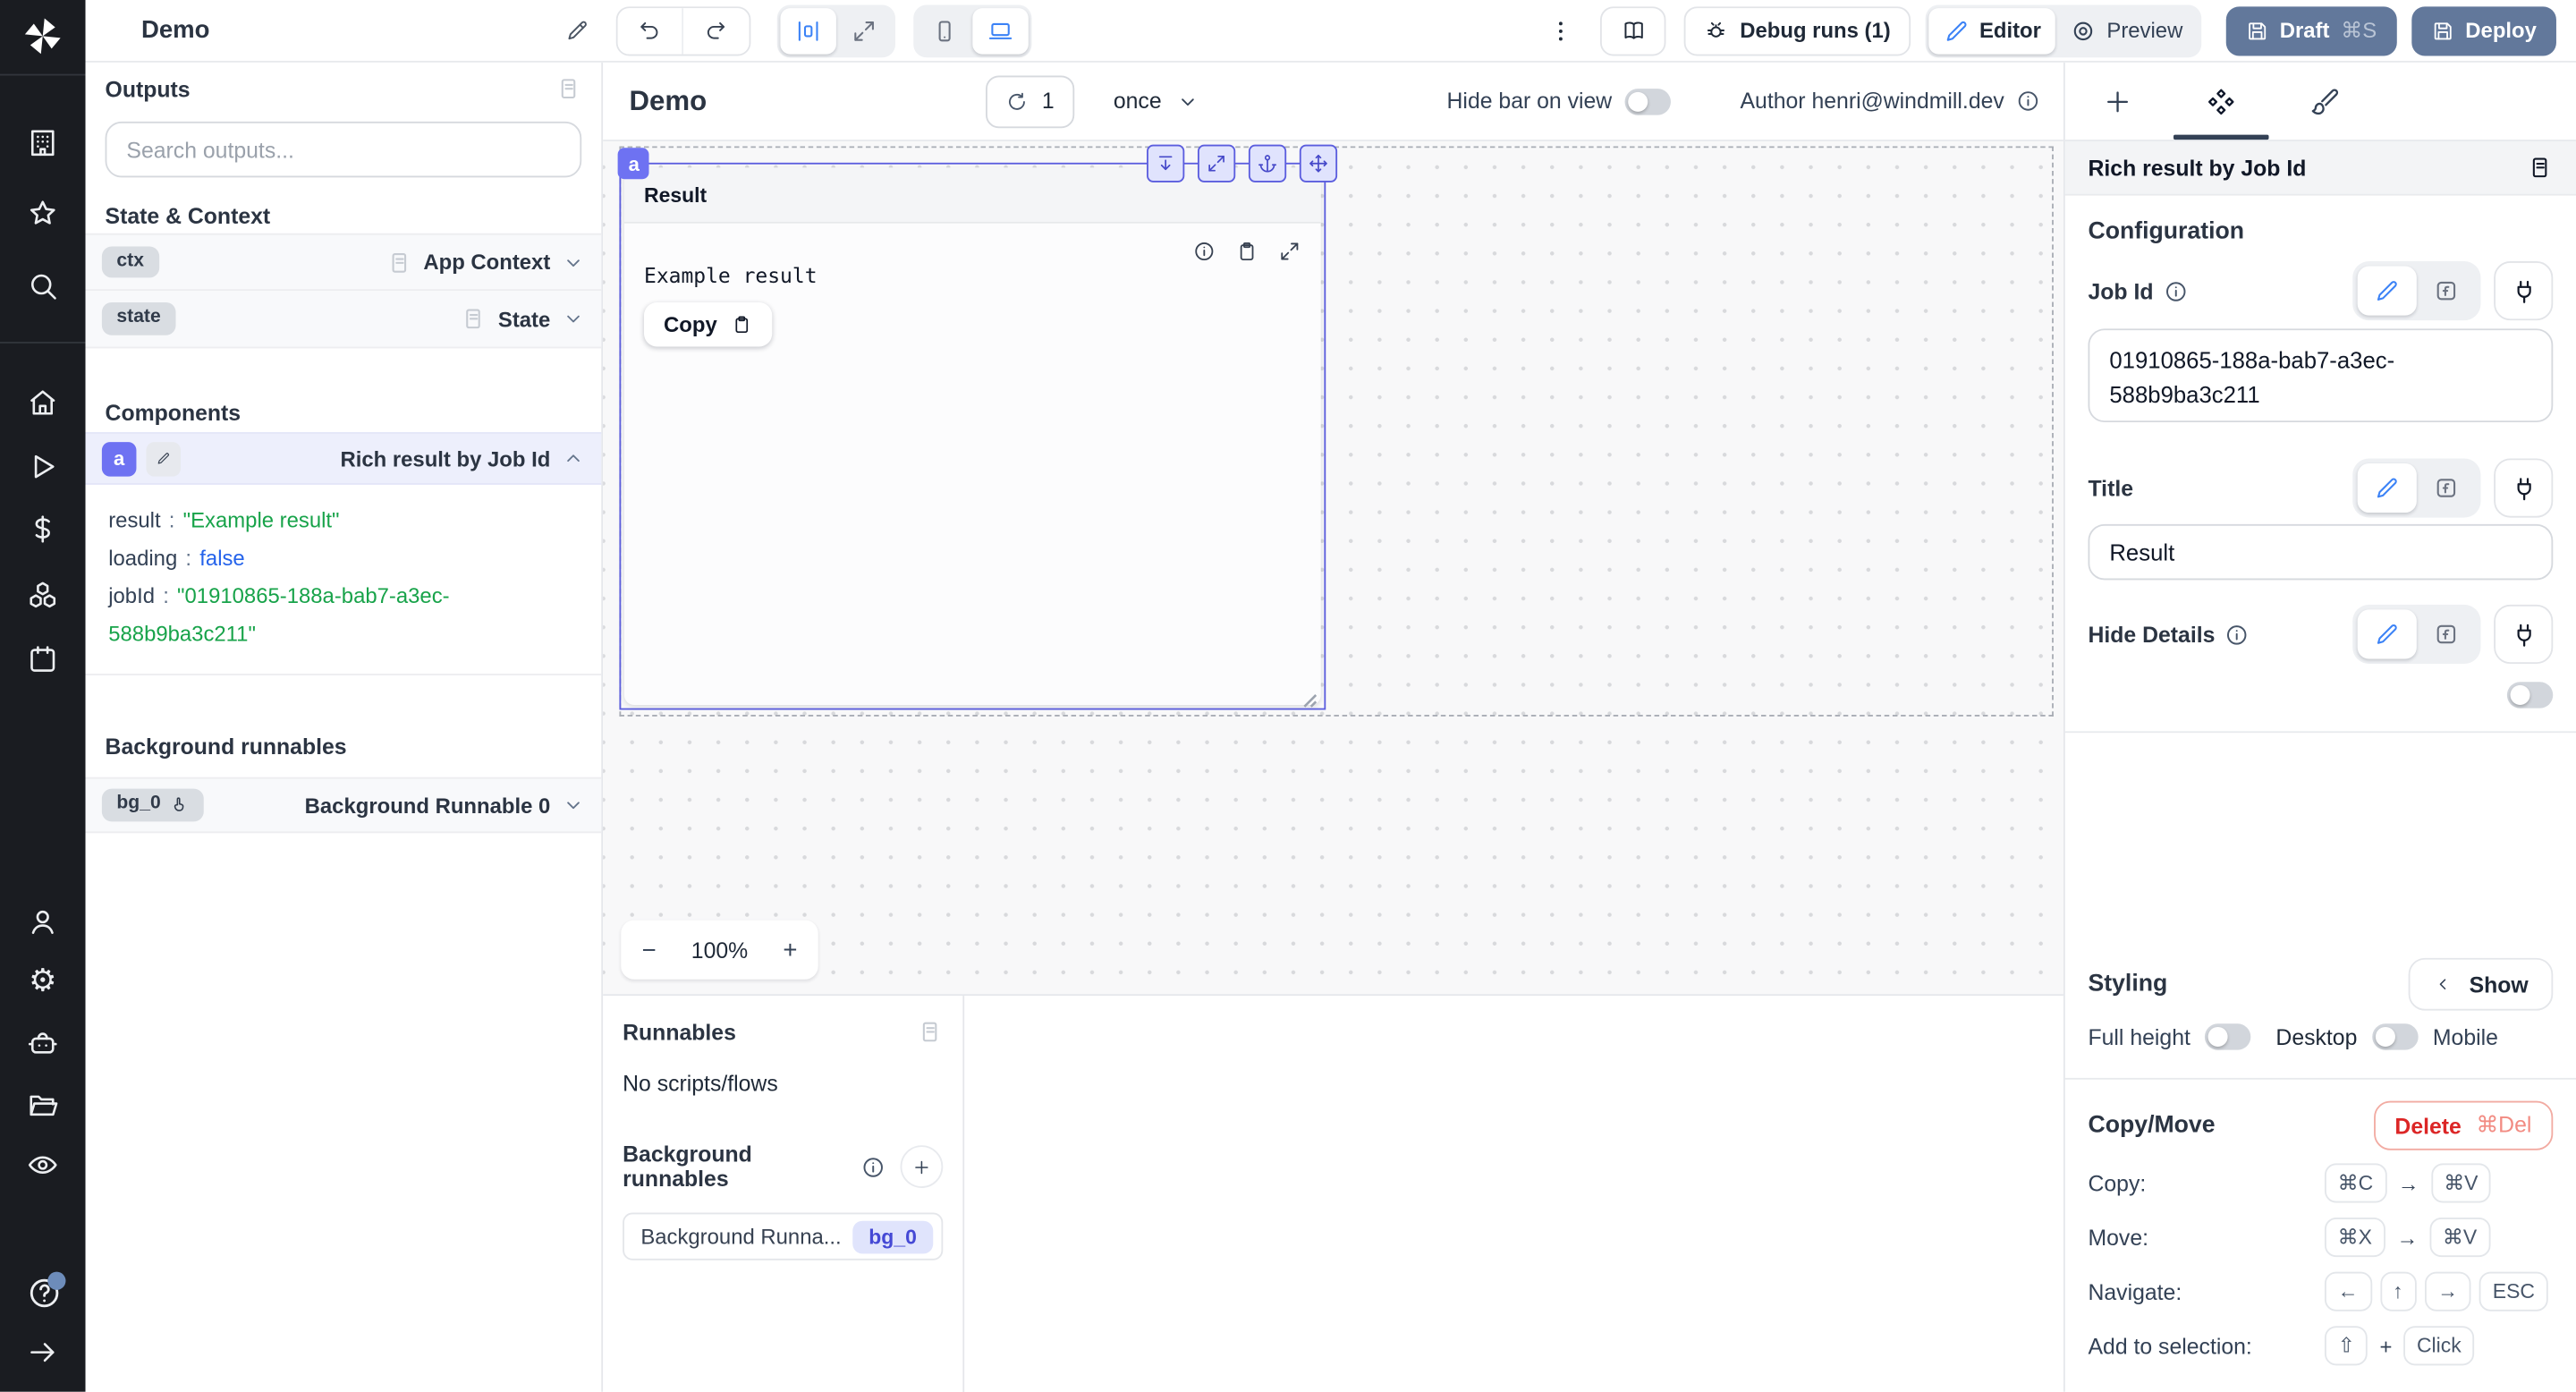 This screenshot has height=1392, width=2576. Describe the element at coordinates (42, 595) in the screenshot. I see `resources-cubes-icon` at that location.